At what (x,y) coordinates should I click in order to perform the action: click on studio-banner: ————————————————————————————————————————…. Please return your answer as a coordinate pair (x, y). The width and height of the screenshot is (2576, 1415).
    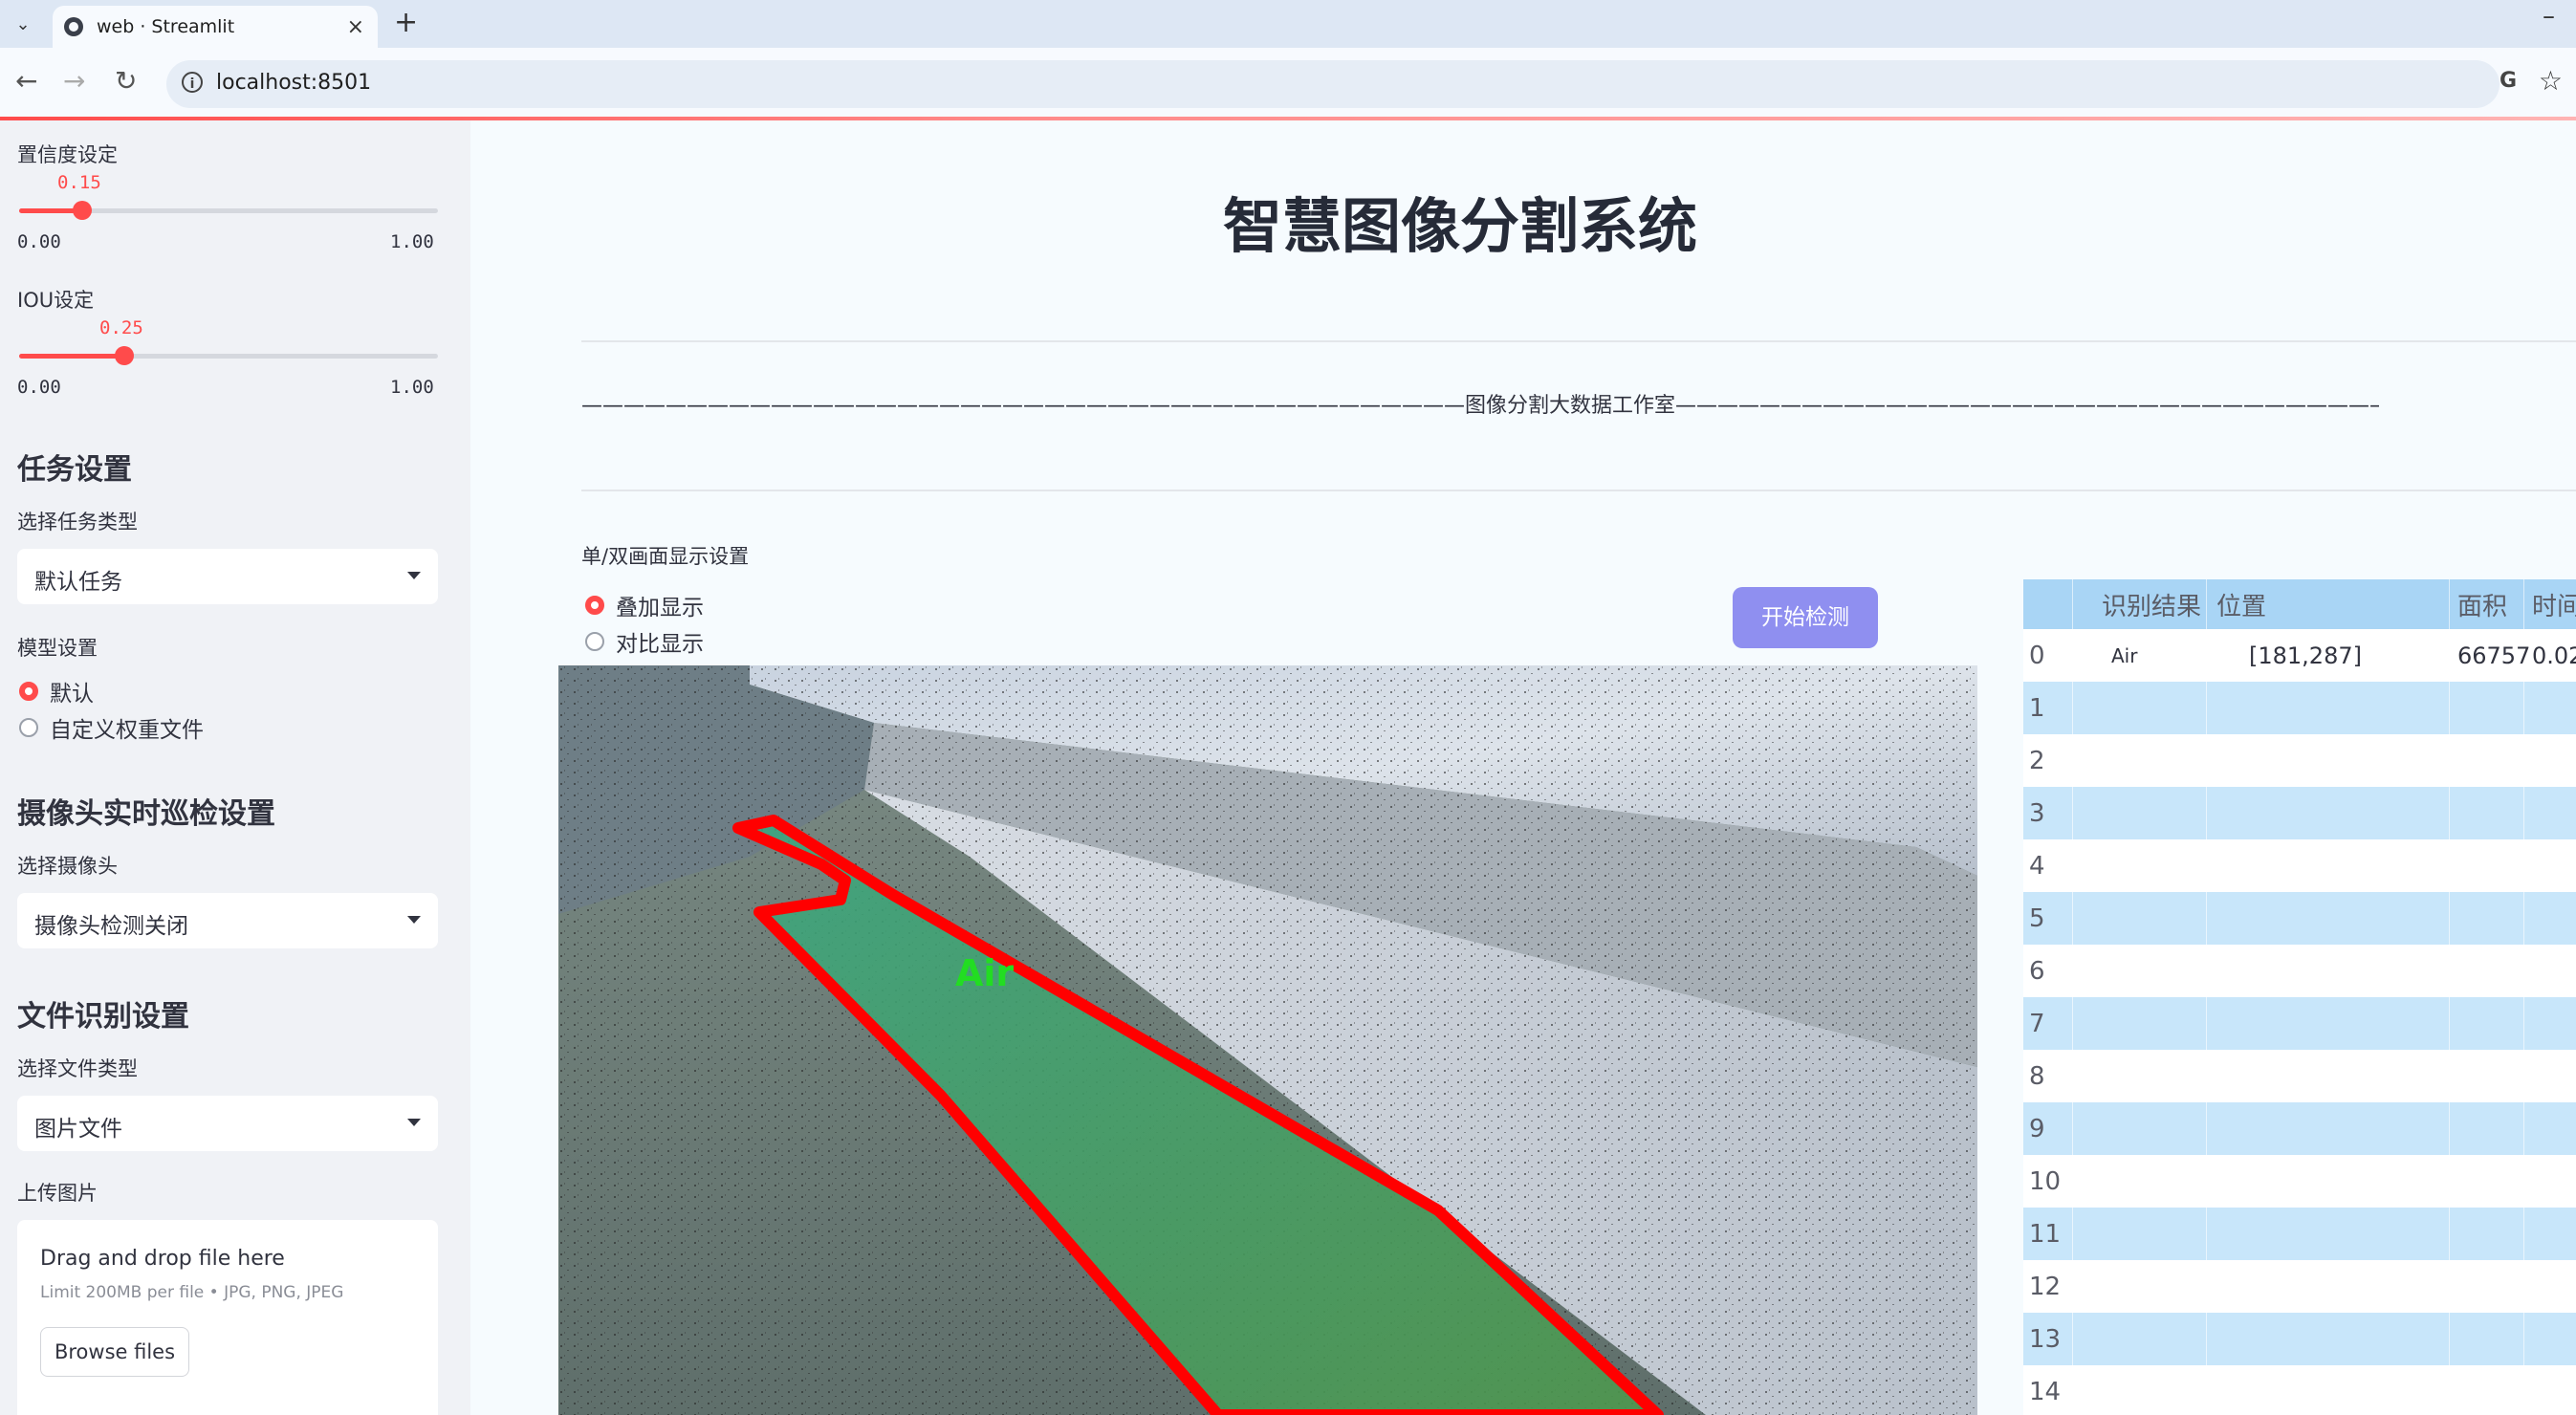
    Looking at the image, I should click on (1480, 406).